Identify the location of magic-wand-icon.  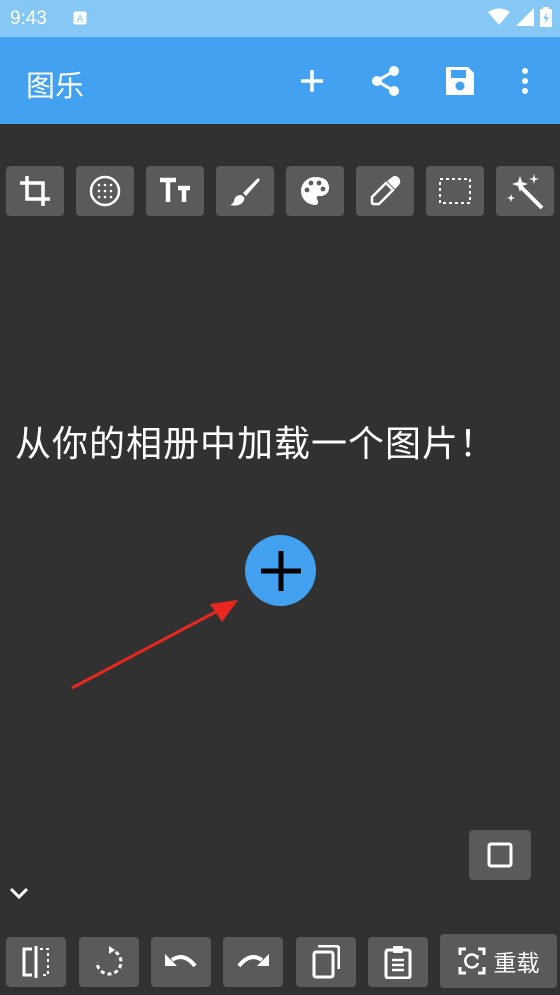
(525, 192).